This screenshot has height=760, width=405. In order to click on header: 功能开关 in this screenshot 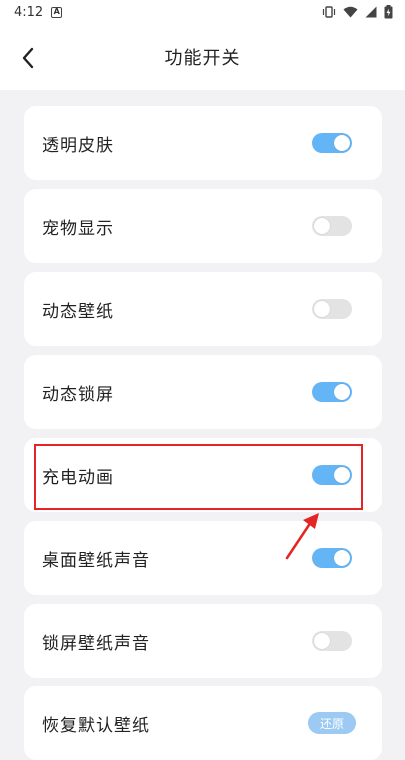, I will do `click(202, 57)`.